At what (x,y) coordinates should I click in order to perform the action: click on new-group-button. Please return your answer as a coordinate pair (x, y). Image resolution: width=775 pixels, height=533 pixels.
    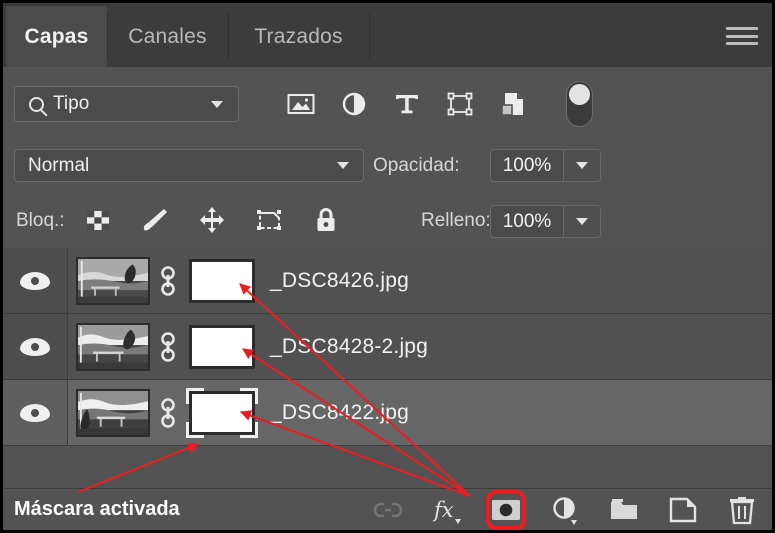
    Looking at the image, I should click on (624, 510).